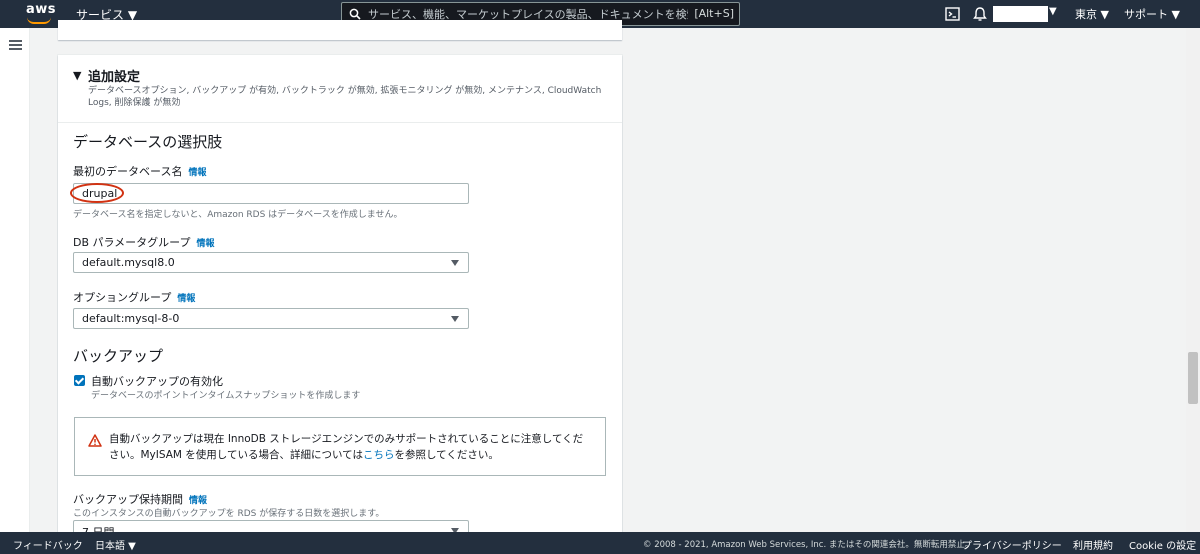 This screenshot has height=554, width=1200. I want to click on auto-backup-checkbox, so click(79, 380).